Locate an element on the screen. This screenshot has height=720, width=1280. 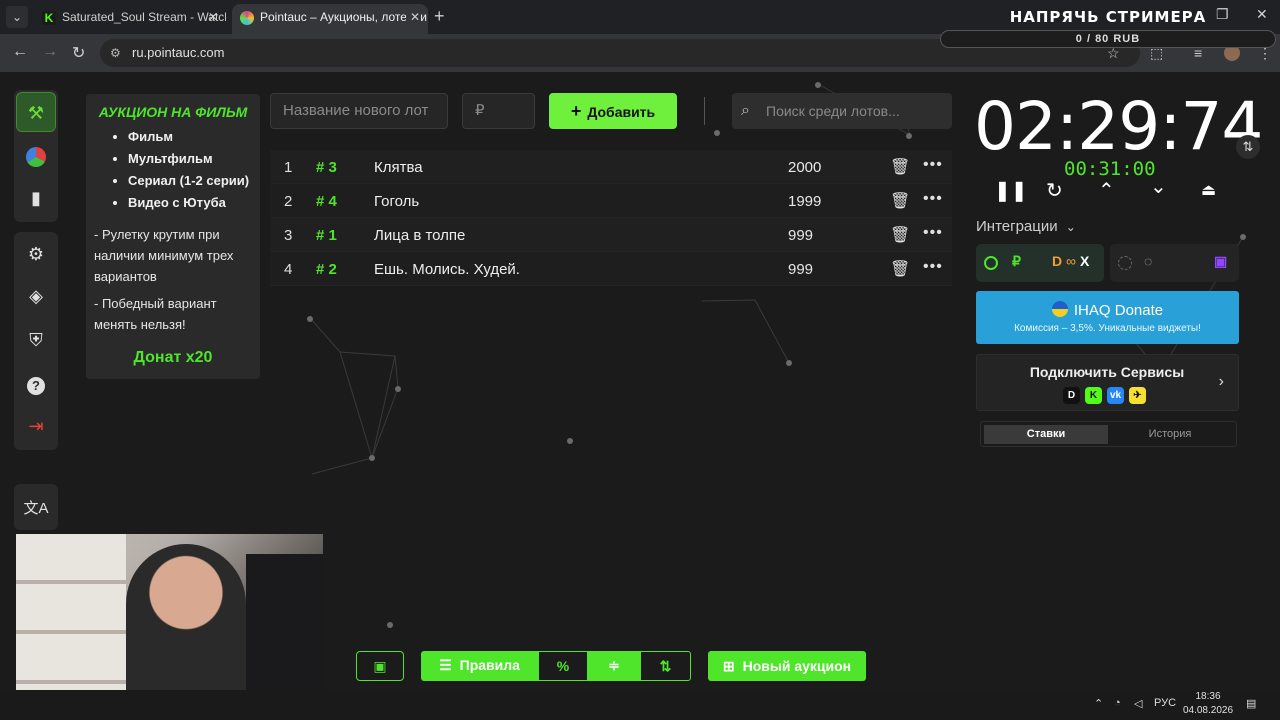
connect-services-button: Подключить Сервисы D K vk ✈ › is located at coordinates (1107, 382).